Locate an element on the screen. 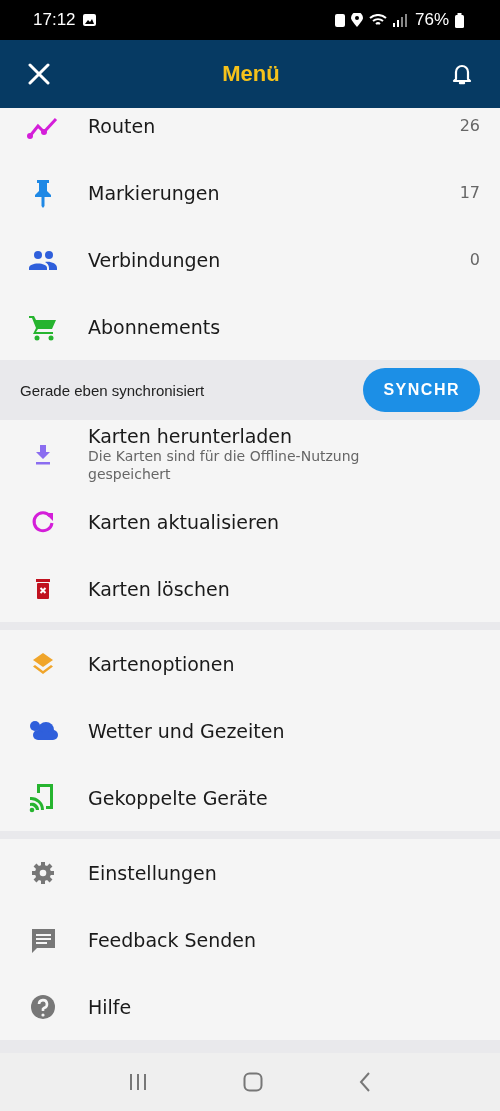 The width and height of the screenshot is (500, 1111). menu-item: Karten löschen is located at coordinates (250, 588).